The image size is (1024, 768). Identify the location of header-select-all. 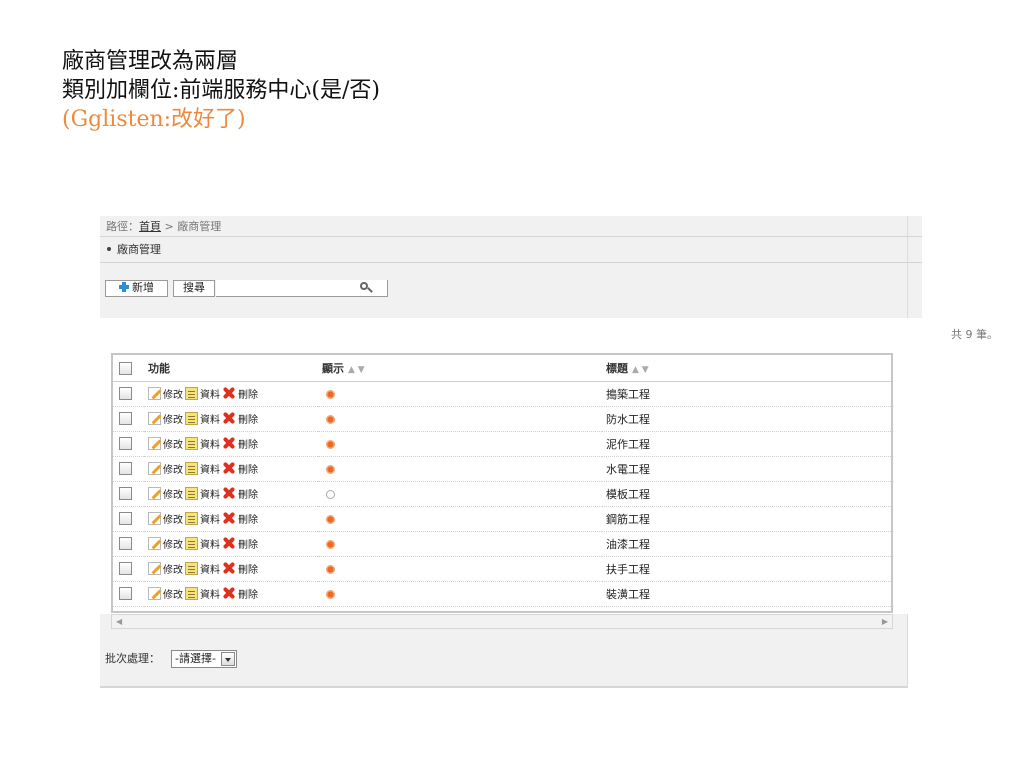
(128, 368).